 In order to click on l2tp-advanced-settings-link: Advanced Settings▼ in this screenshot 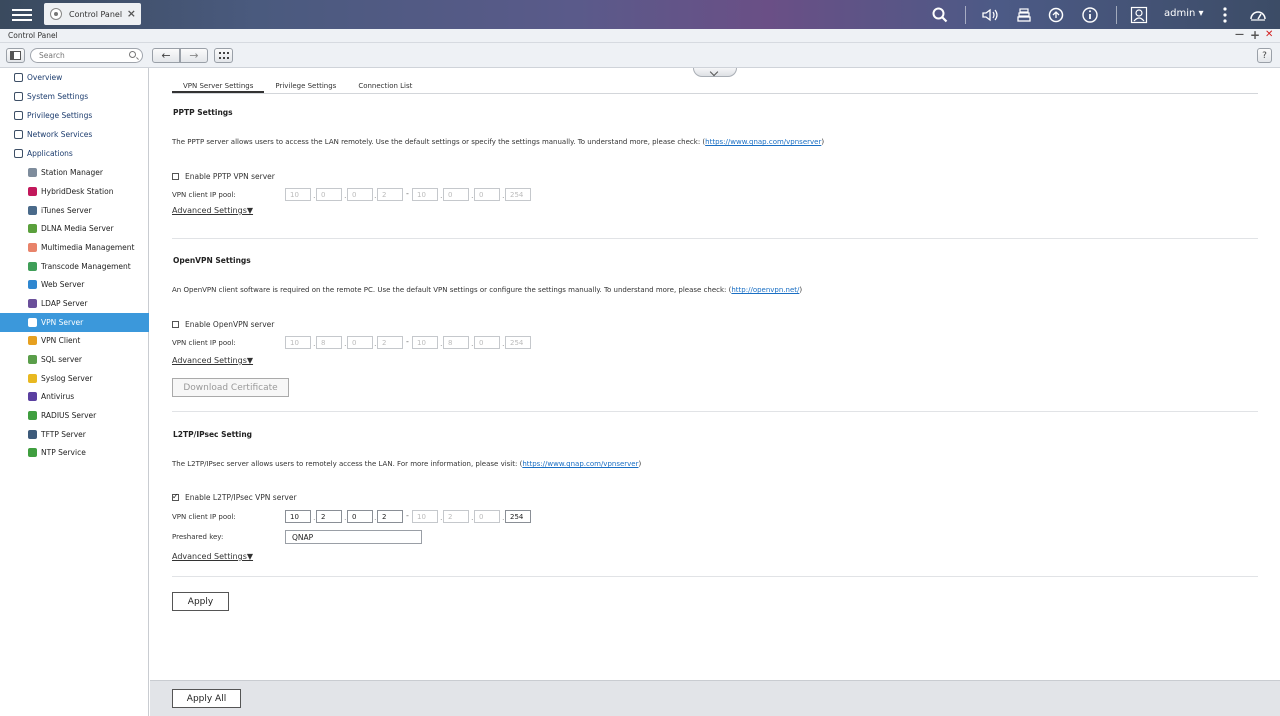, I will do `click(212, 556)`.